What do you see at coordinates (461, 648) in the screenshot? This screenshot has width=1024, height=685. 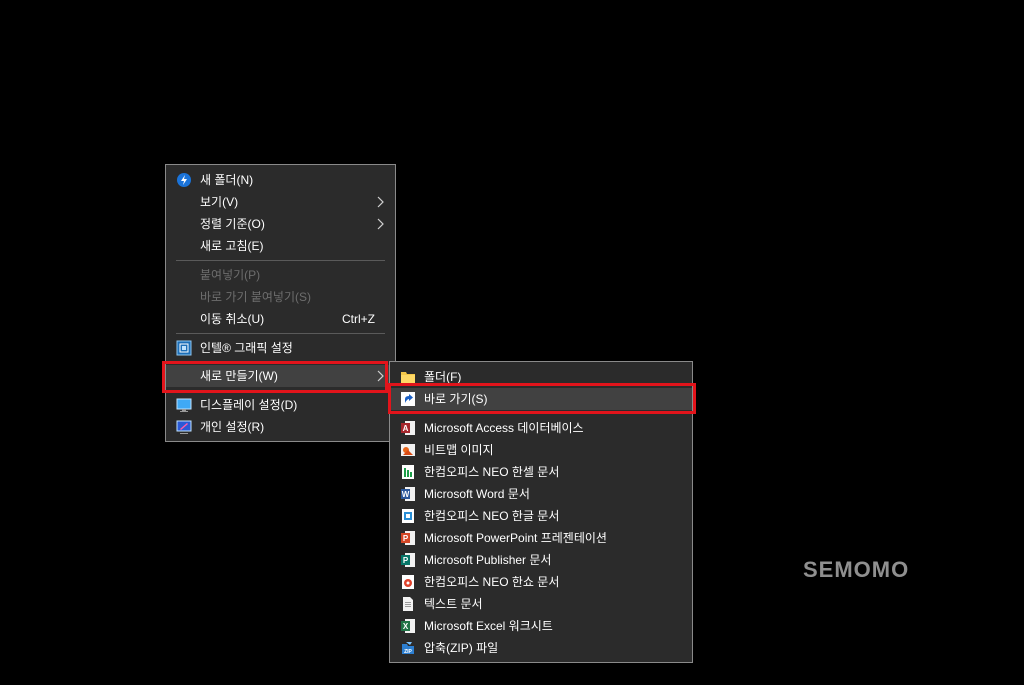 I see `submenu-item-label: 압축(ZIP) 파일` at bounding box center [461, 648].